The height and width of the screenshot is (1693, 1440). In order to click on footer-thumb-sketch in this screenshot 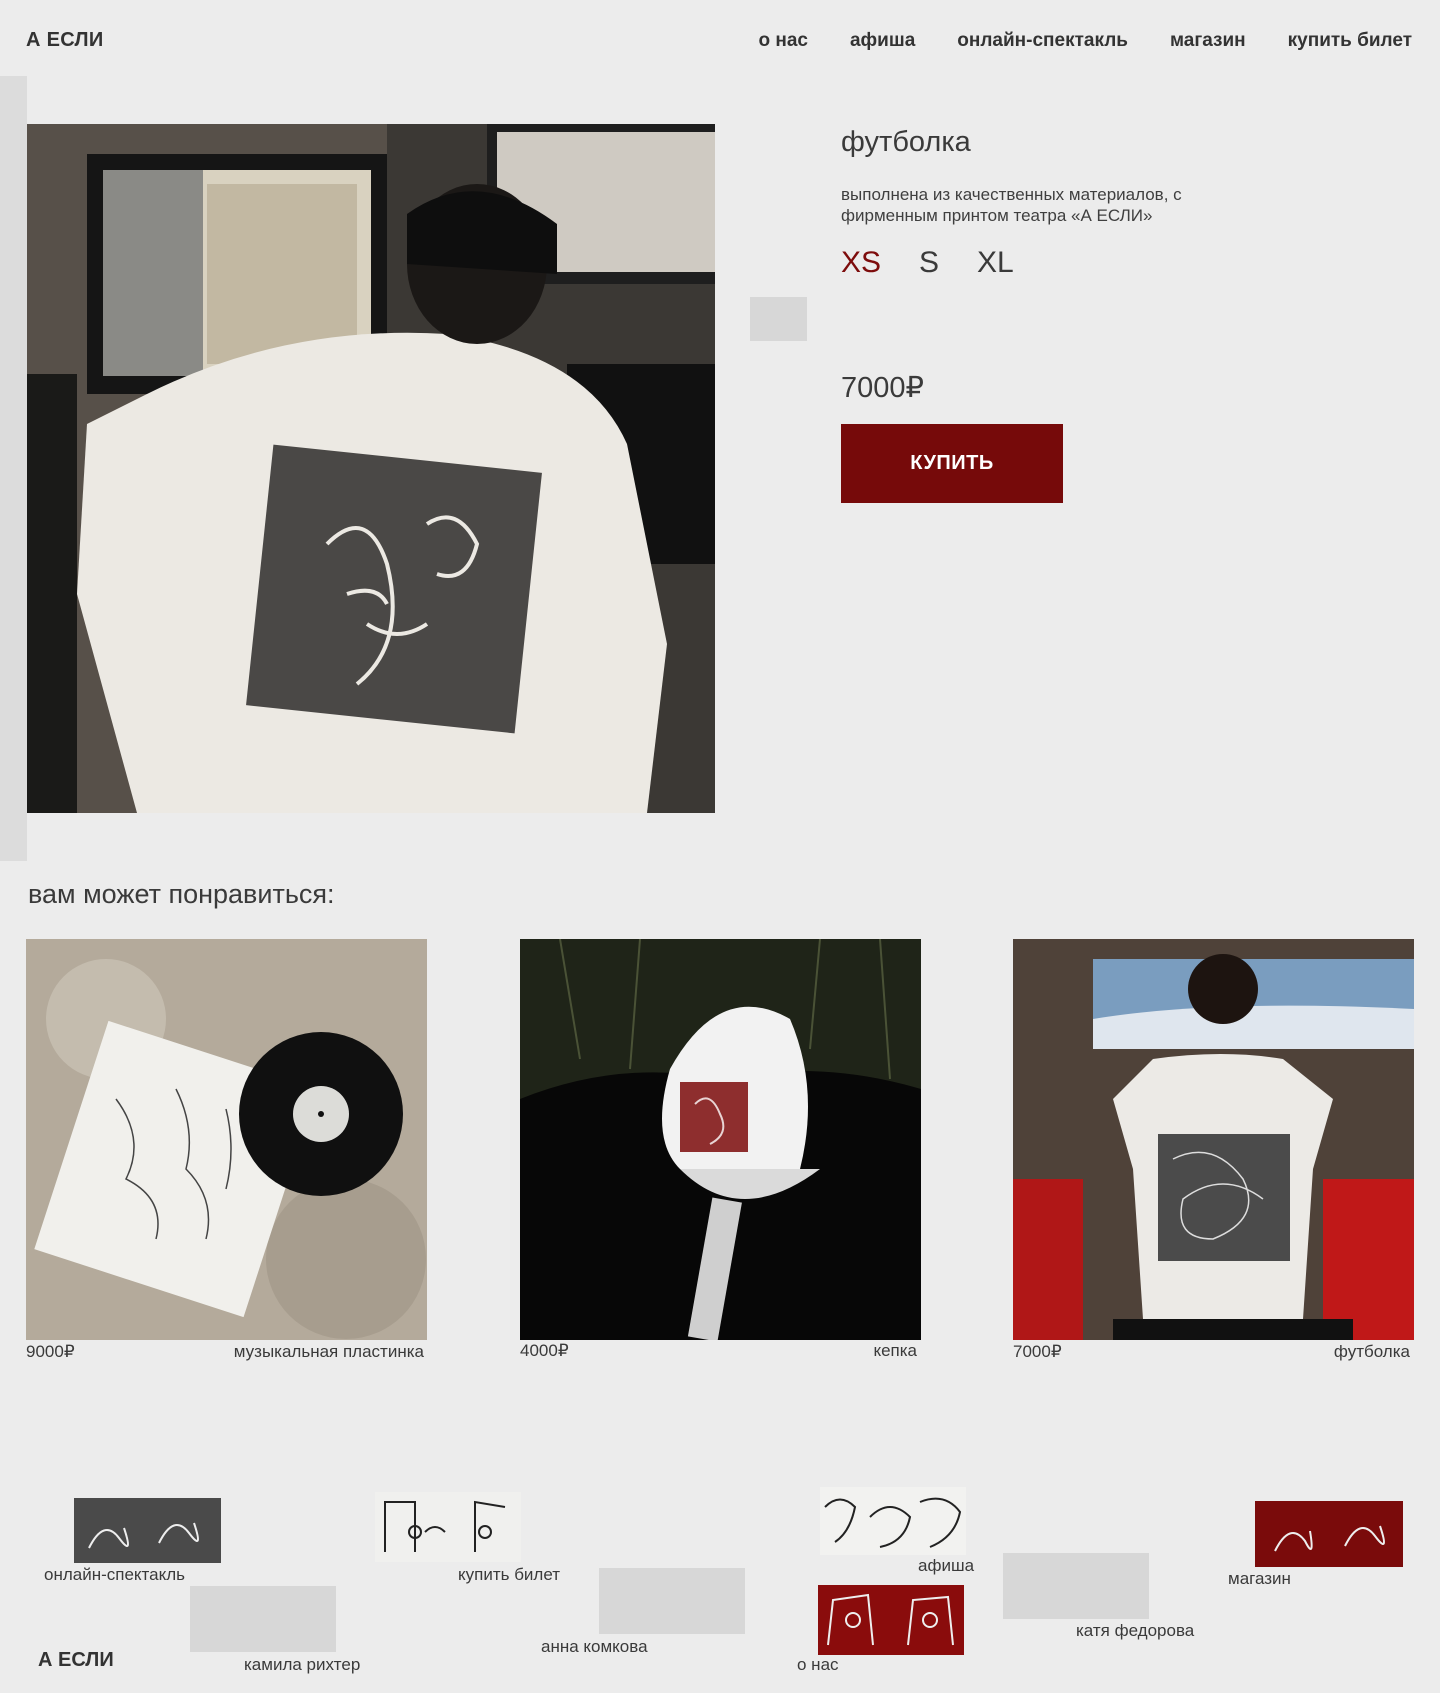, I will do `click(448, 1527)`.